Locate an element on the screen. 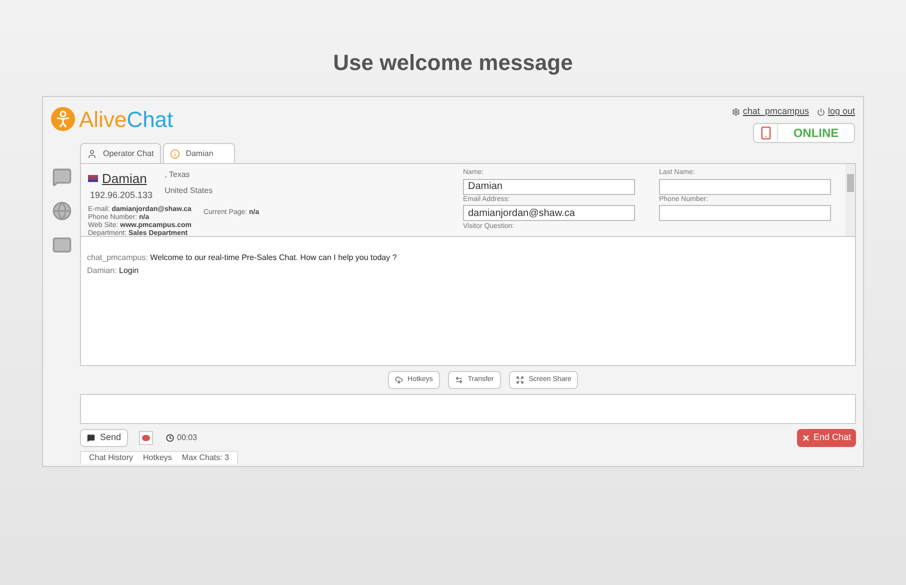 Image resolution: width=906 pixels, height=585 pixels. chat-timer: 00:03 is located at coordinates (187, 438).